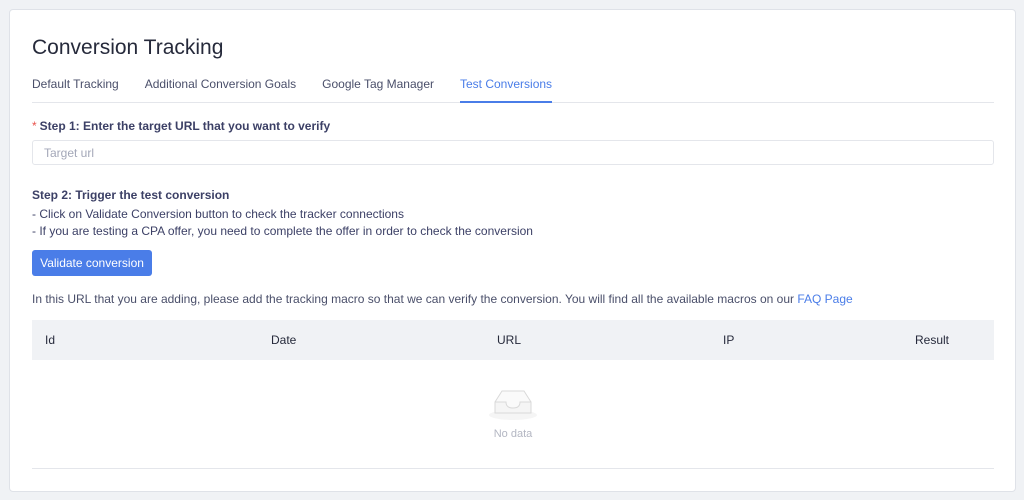 The image size is (1024, 500). What do you see at coordinates (131, 195) in the screenshot?
I see `step2-label: Step 2: Trigger the test conversion` at bounding box center [131, 195].